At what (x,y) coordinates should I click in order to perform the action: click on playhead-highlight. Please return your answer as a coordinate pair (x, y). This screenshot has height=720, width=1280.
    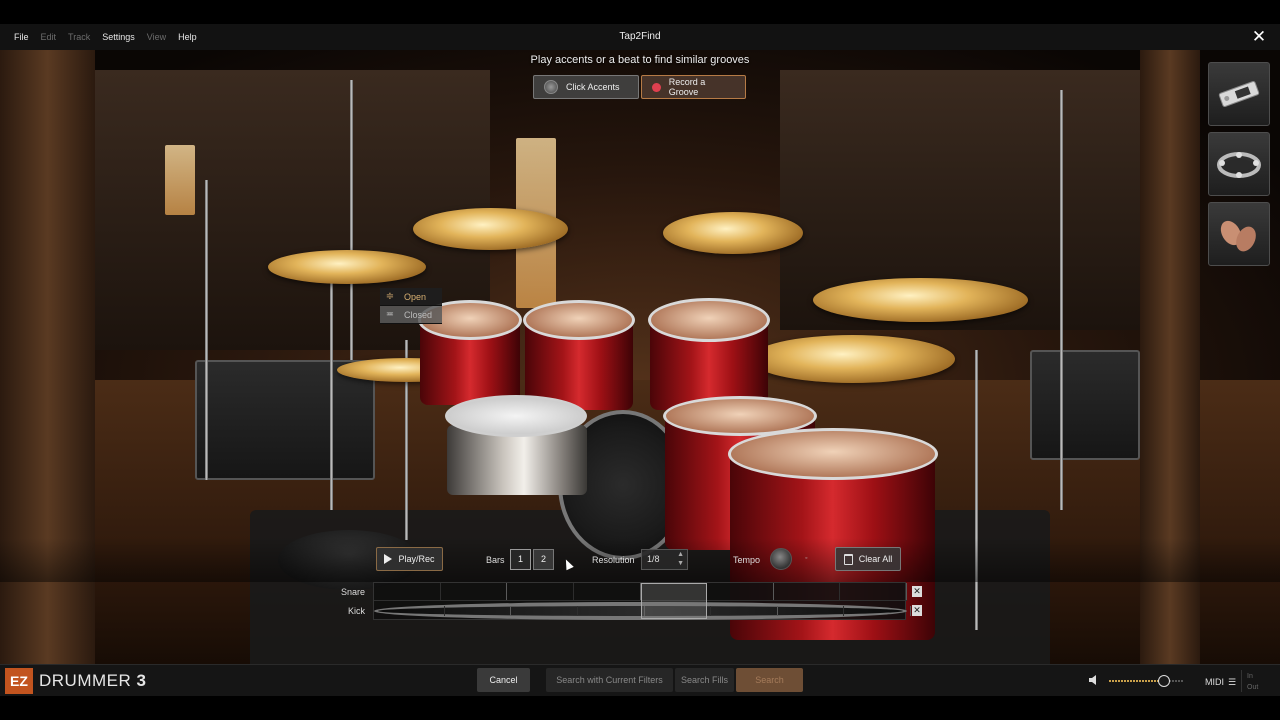
    Looking at the image, I should click on (674, 601).